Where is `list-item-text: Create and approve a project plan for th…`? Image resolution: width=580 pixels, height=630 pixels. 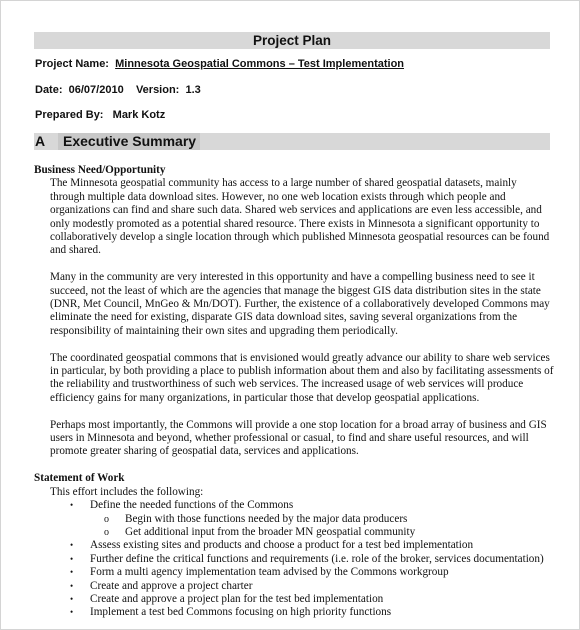
list-item-text: Create and approve a project plan for th… is located at coordinates (237, 598).